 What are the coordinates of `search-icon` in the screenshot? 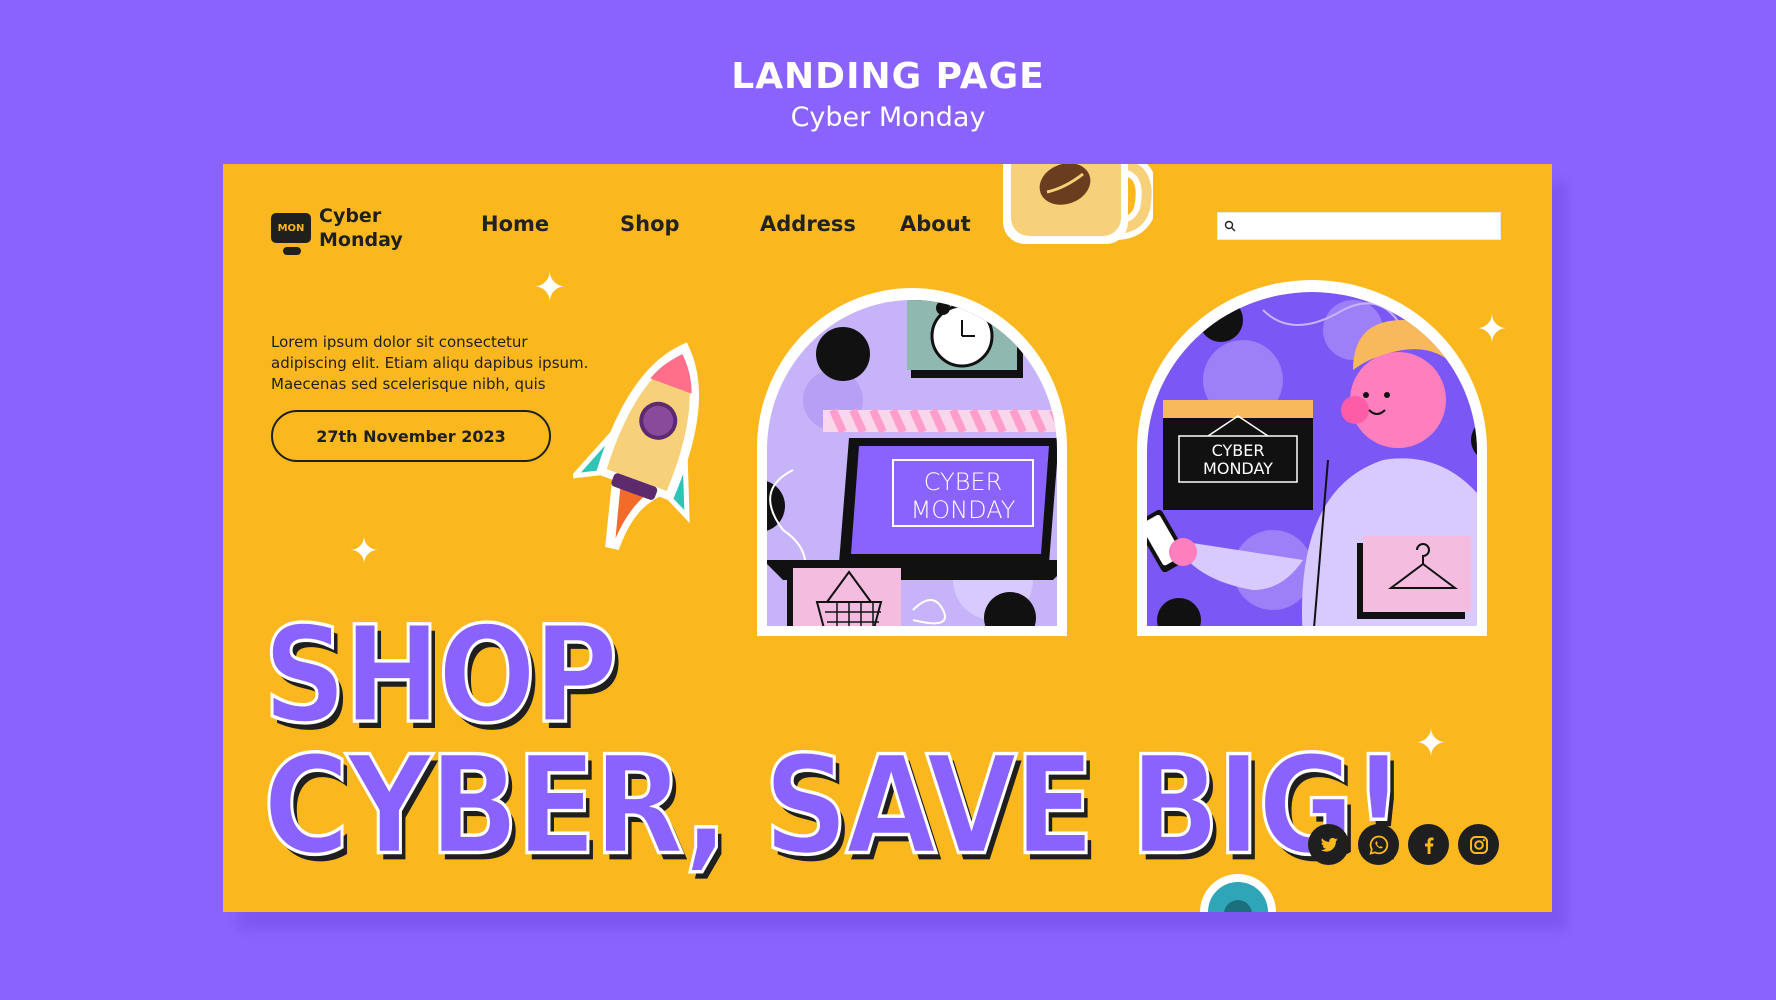 It's located at (1230, 226).